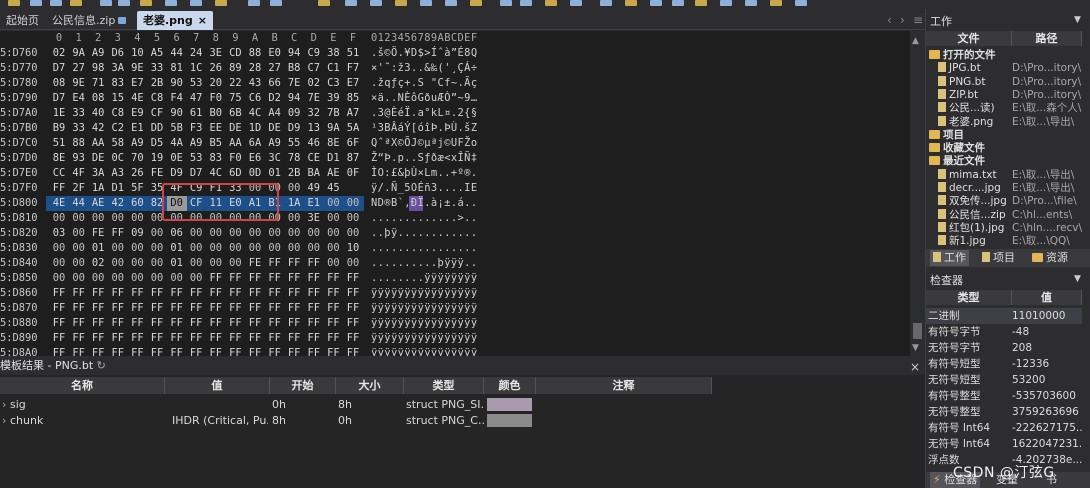  Describe the element at coordinates (177, 143) in the screenshot. I see `hex-byte: 4A` at that location.